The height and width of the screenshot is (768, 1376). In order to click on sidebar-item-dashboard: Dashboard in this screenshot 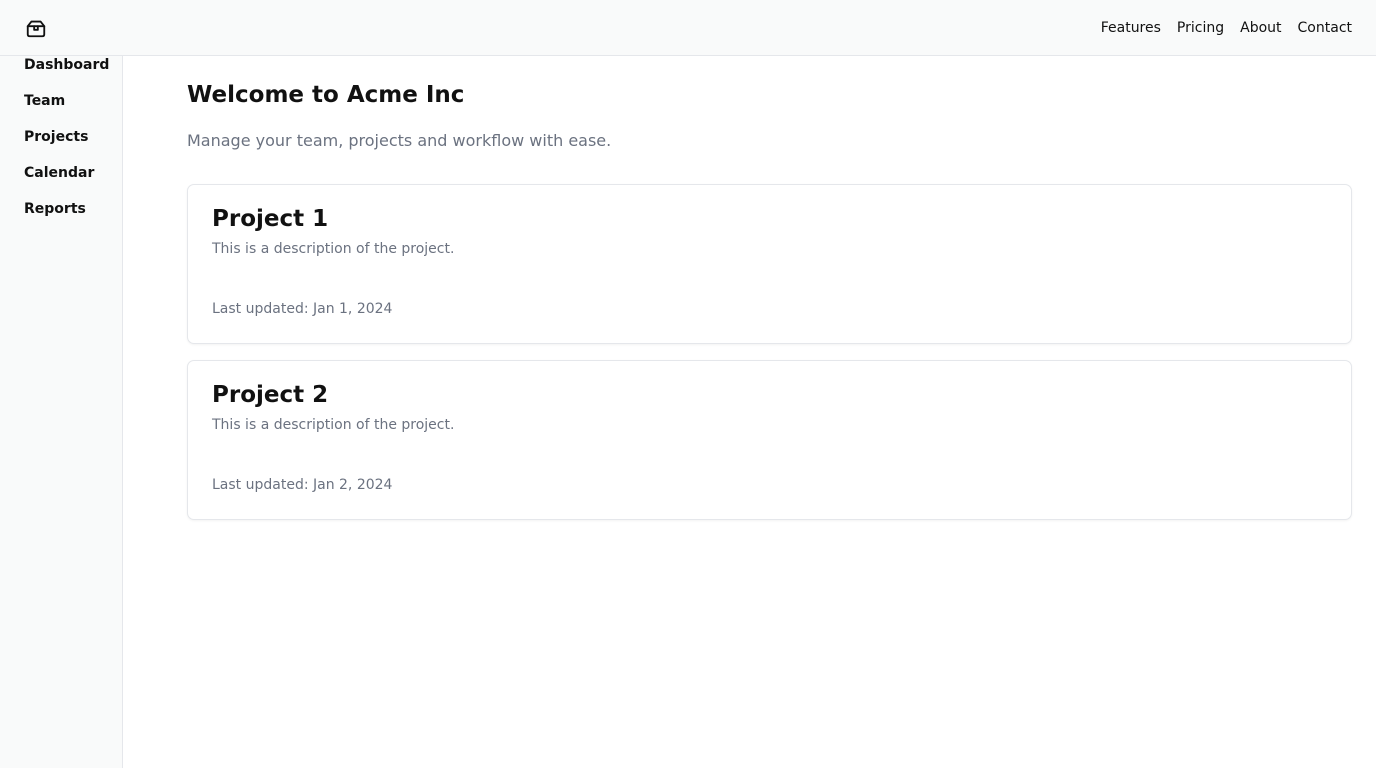, I will do `click(66, 65)`.